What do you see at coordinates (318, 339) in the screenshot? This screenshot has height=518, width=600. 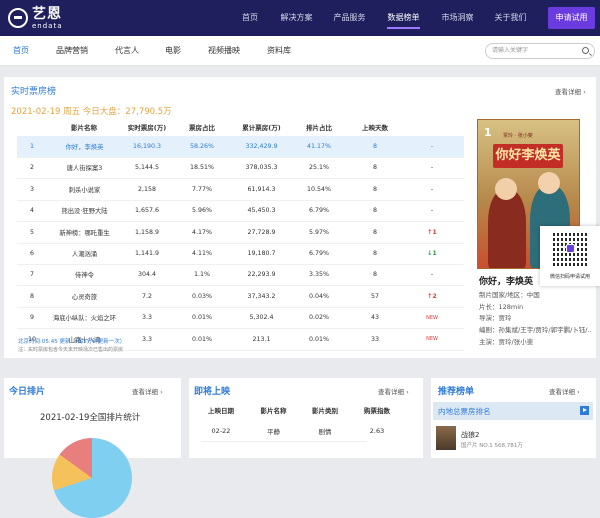 I see `cell-schedule-share: 0.01%` at bounding box center [318, 339].